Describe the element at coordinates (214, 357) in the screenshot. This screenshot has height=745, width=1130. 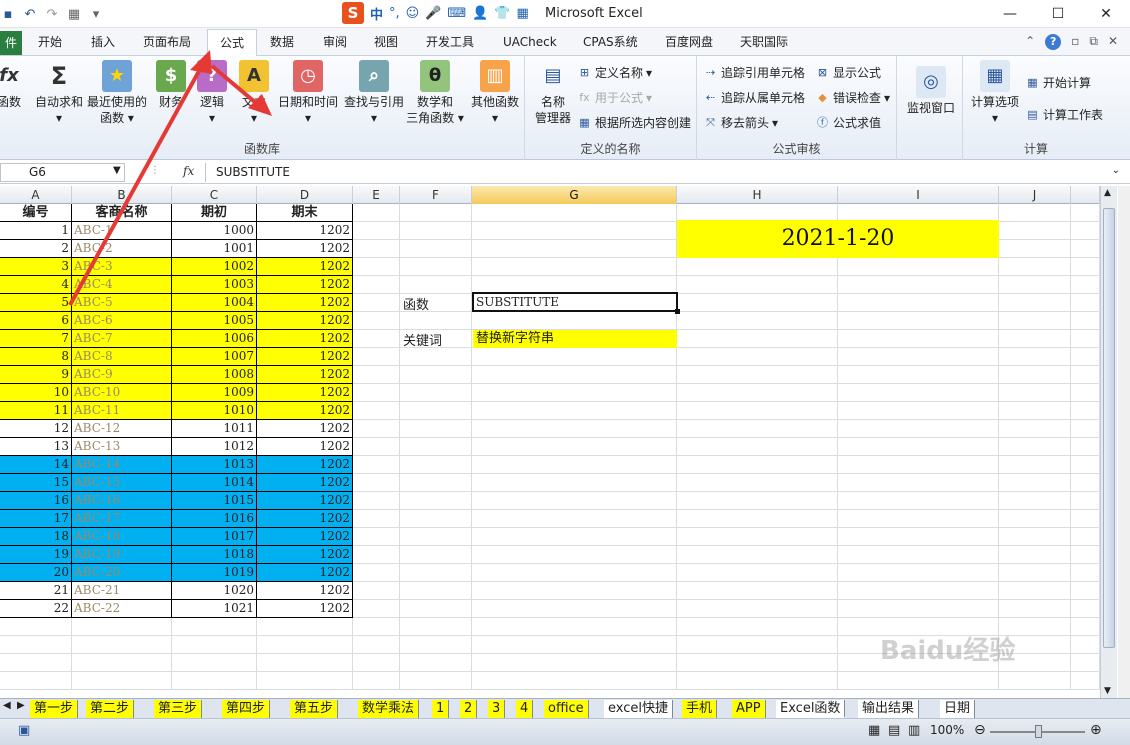
I see `cell-opening: 1007` at that location.